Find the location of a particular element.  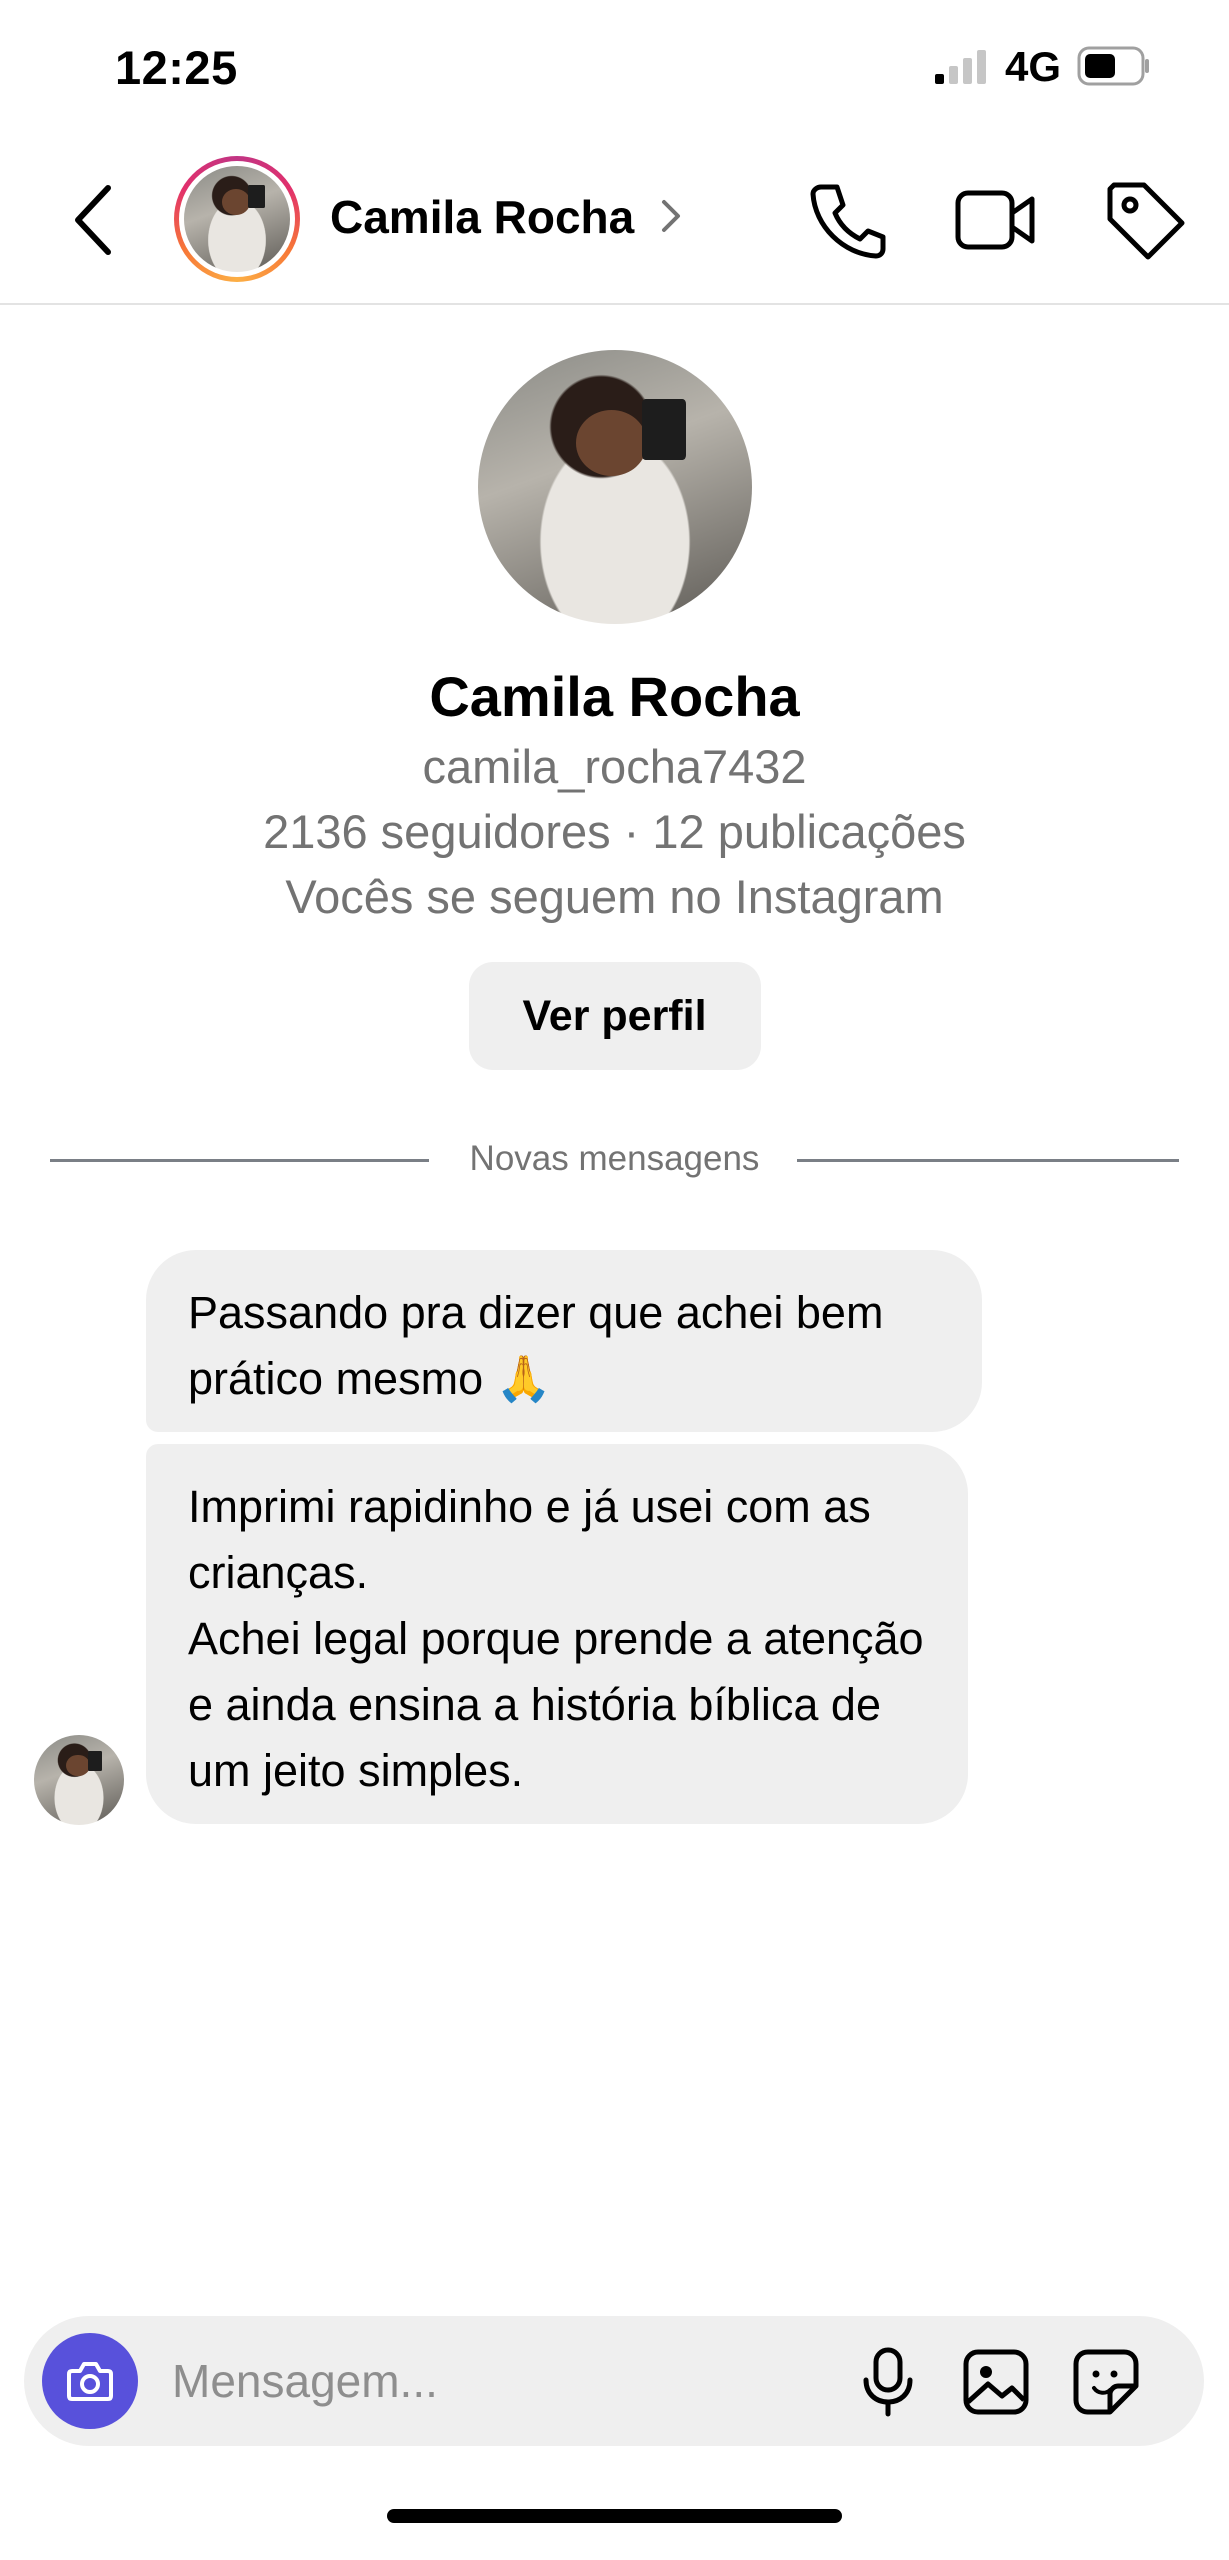

message-composer is located at coordinates (614, 2381).